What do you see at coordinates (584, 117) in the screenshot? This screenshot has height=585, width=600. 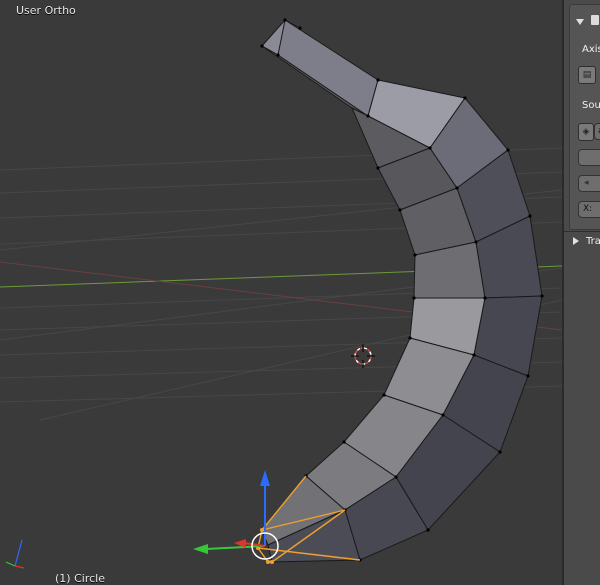 I see `mirror-modifier-panel: Axis ▤ Sour ◈ a ◂ X:` at bounding box center [584, 117].